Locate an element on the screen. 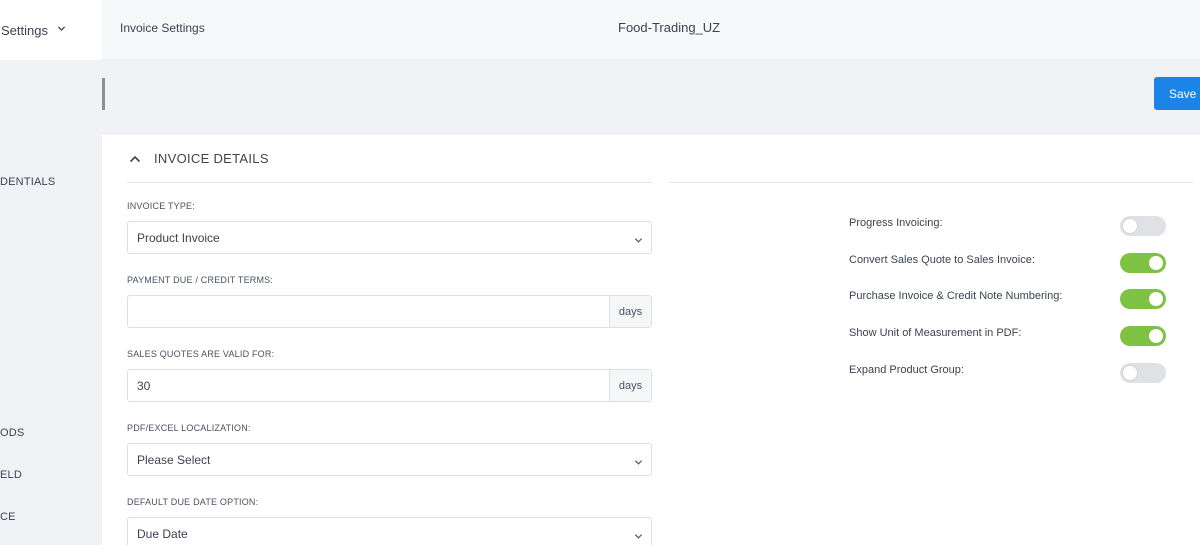  unit-measurement-label: Show Unit of Measurement in PDF: is located at coordinates (935, 333).